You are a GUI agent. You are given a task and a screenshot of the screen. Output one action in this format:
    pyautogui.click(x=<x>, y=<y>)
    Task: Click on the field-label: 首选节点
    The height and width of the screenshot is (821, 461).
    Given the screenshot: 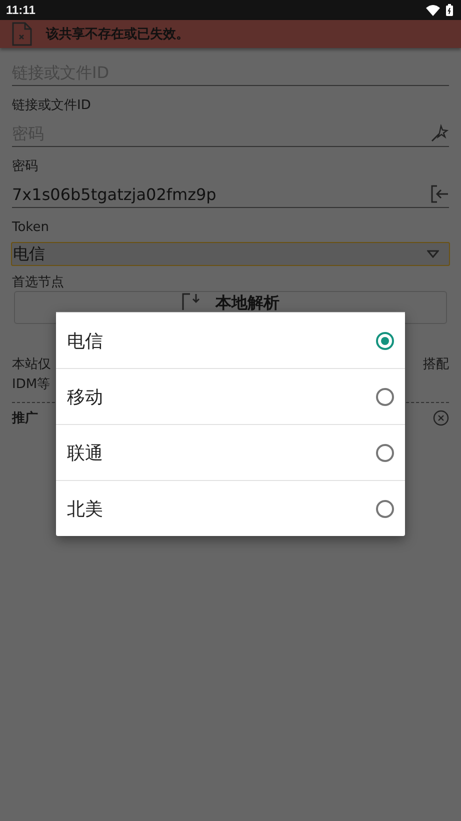 What is the action you would take?
    pyautogui.click(x=38, y=282)
    